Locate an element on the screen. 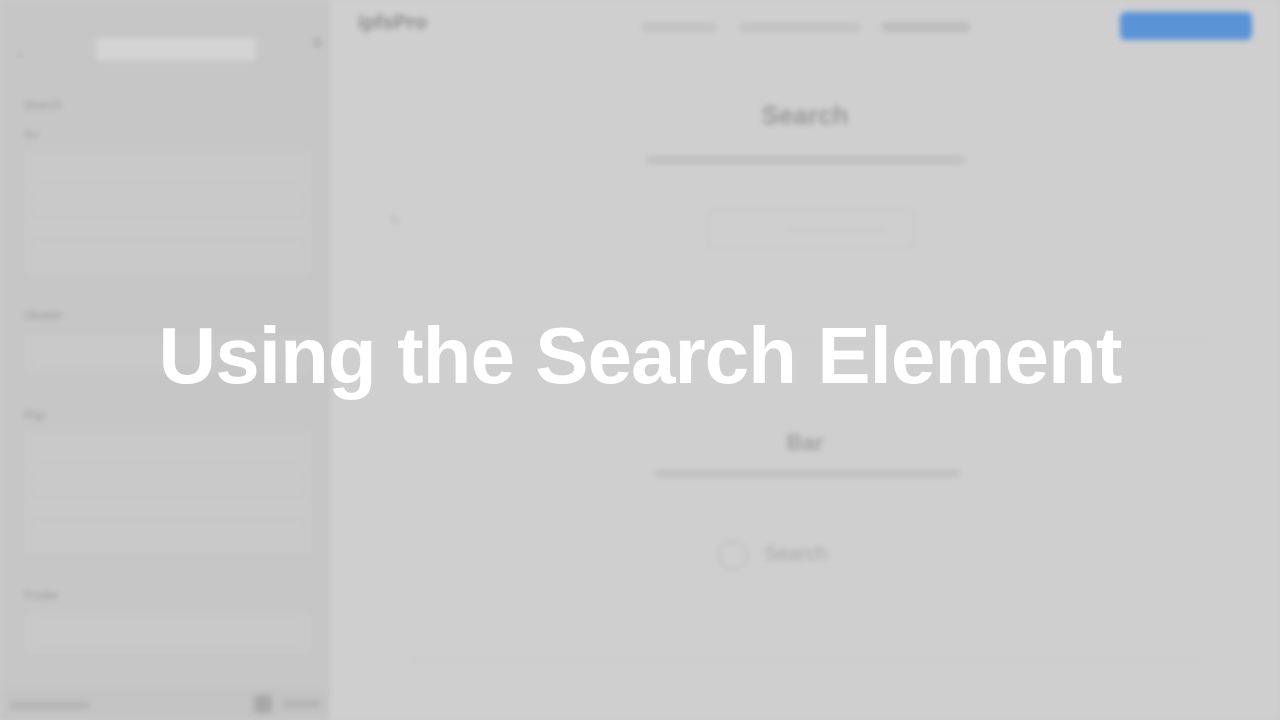  search-input is located at coordinates (811, 229).